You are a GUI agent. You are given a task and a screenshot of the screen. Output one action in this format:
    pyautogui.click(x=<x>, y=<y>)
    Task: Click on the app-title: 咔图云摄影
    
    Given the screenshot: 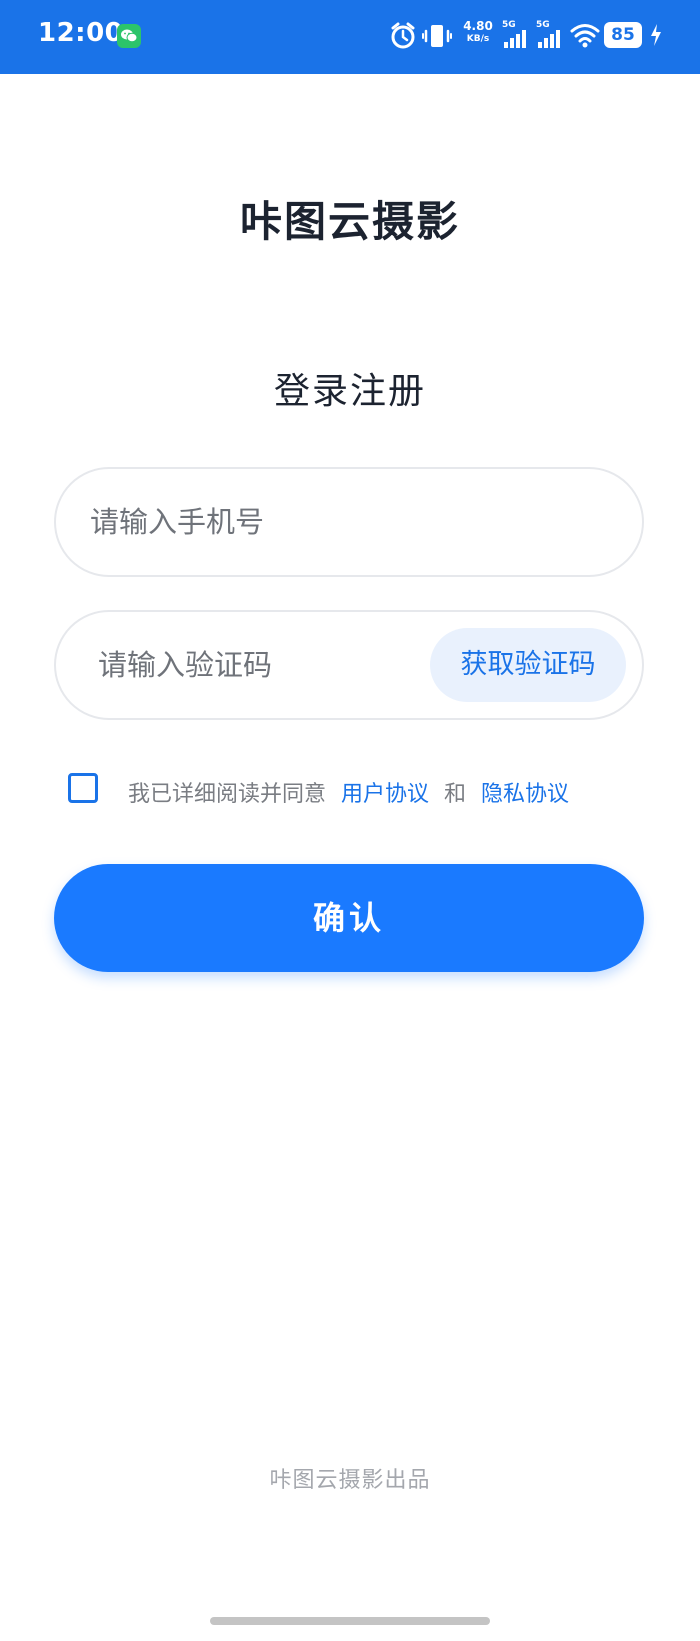 What is the action you would take?
    pyautogui.click(x=349, y=221)
    